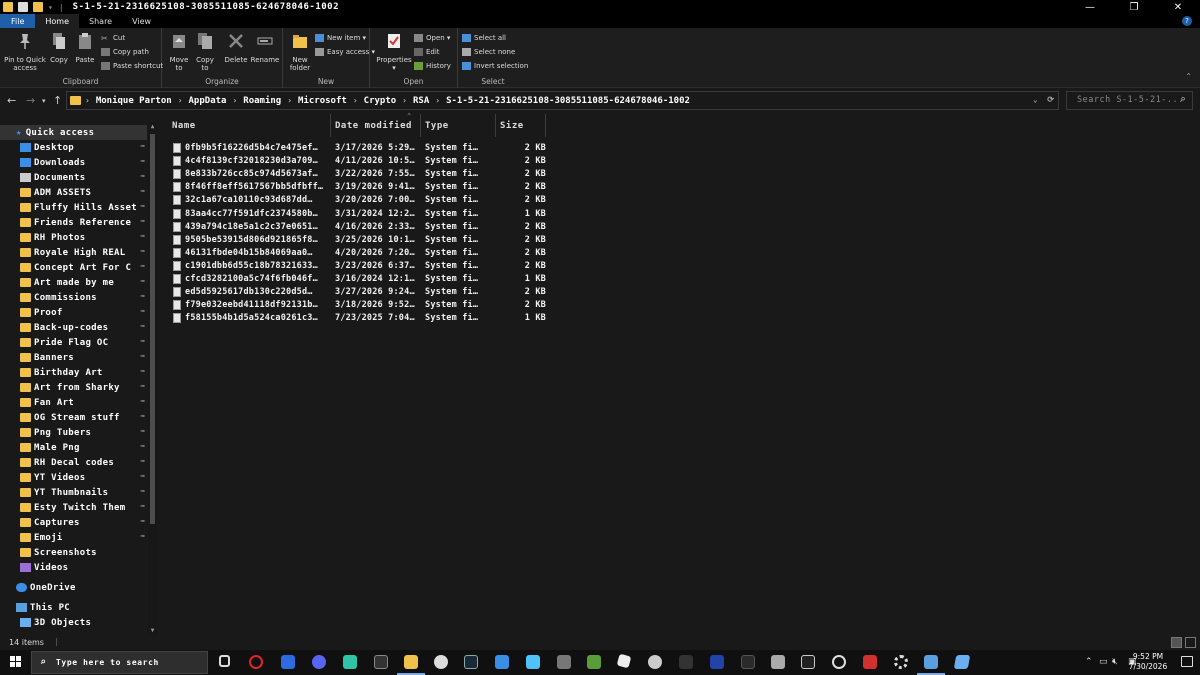  Describe the element at coordinates (224, 661) in the screenshot. I see `task-view-icon` at that location.